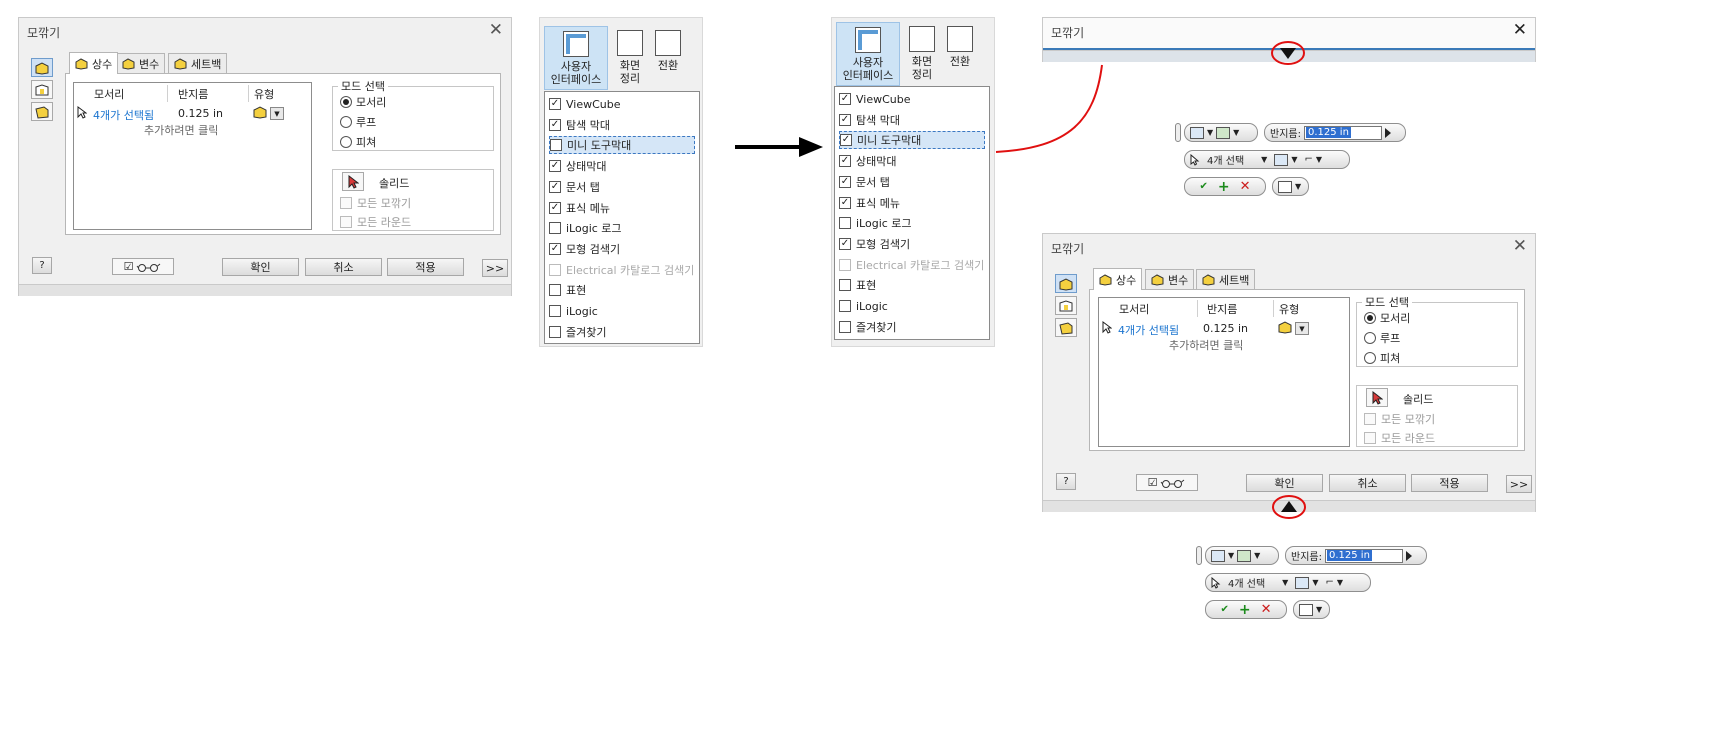 The image size is (1733, 730). Describe the element at coordinates (912, 140) in the screenshot. I see `menu-item: ✓ 미니 도구막대` at that location.